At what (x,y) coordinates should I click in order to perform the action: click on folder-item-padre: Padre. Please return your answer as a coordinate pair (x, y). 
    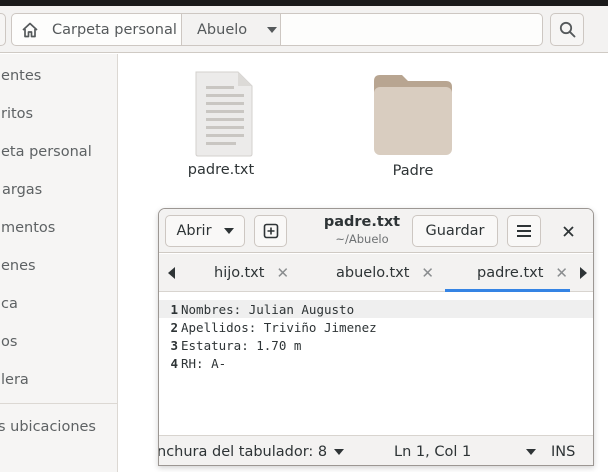
    Looking at the image, I should click on (413, 126).